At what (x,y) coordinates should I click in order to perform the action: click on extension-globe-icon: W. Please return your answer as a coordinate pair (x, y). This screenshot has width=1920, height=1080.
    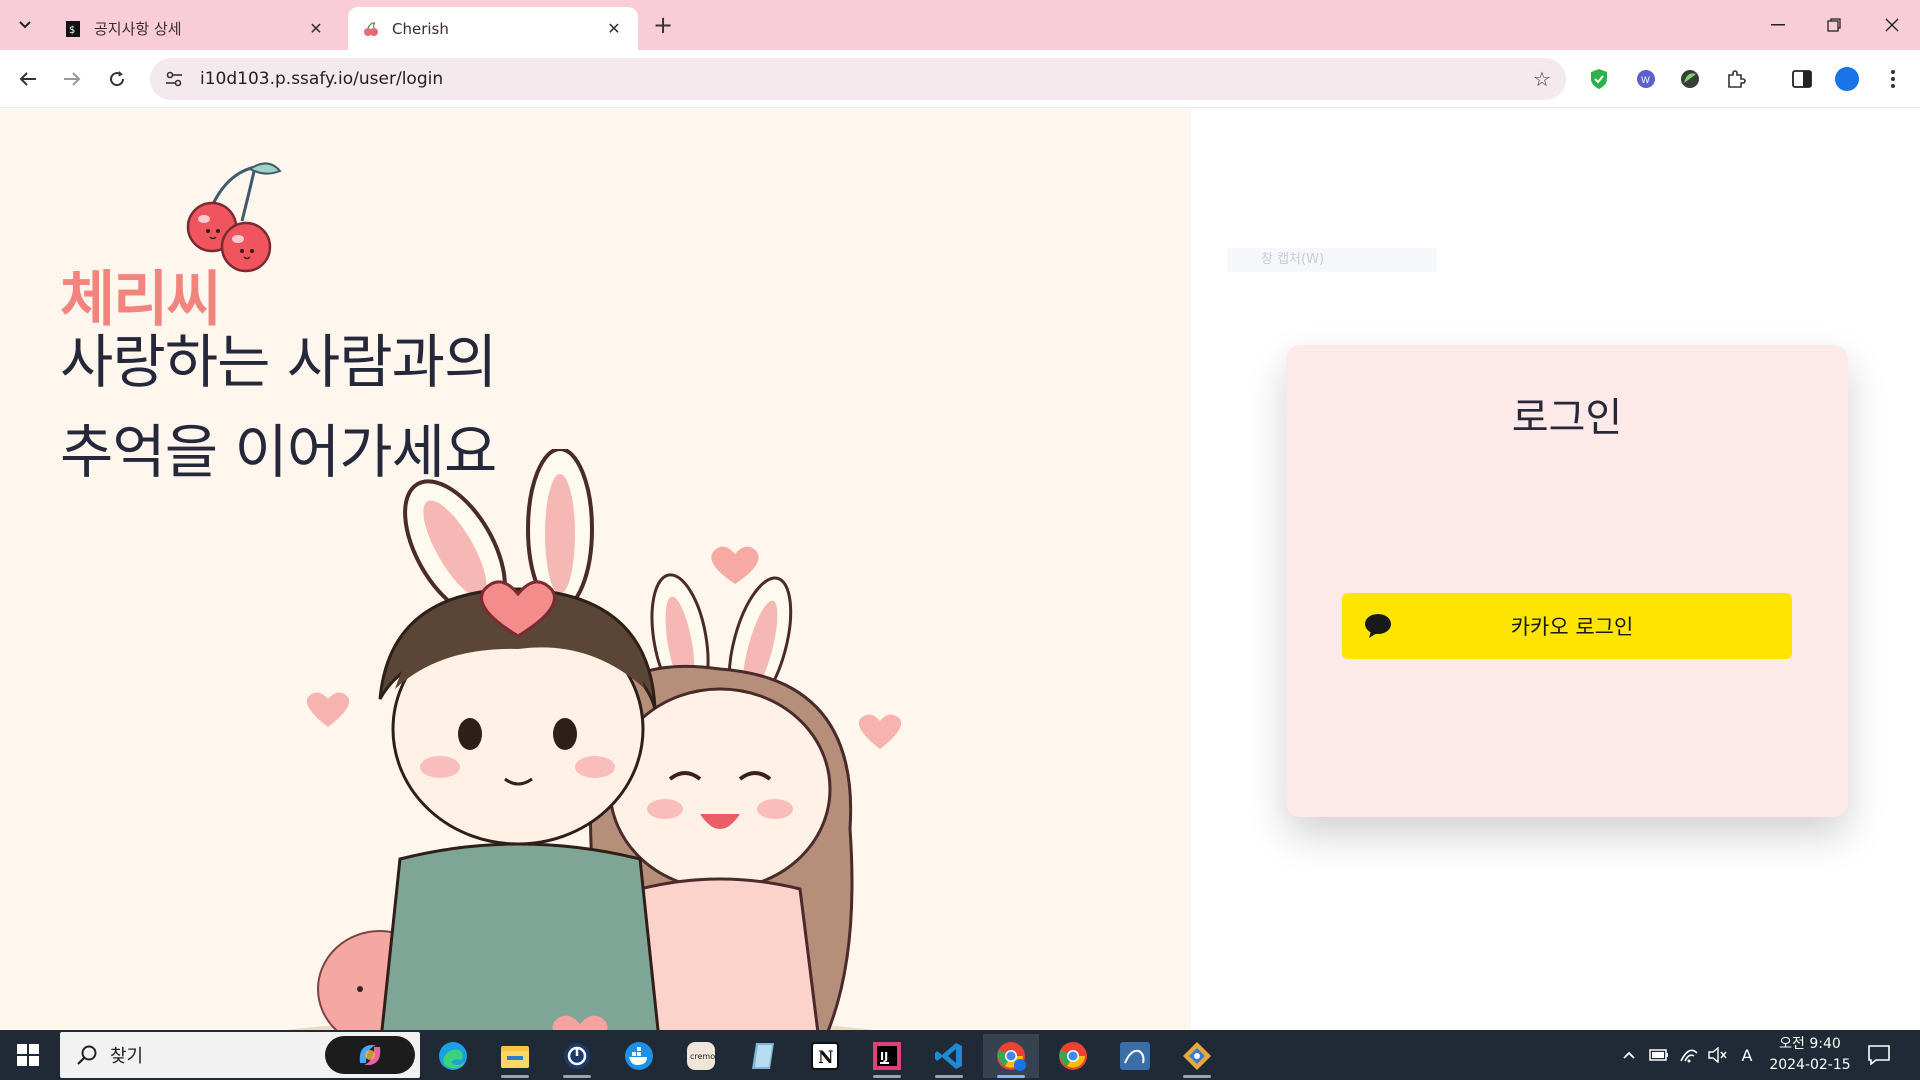
    Looking at the image, I should click on (1646, 79).